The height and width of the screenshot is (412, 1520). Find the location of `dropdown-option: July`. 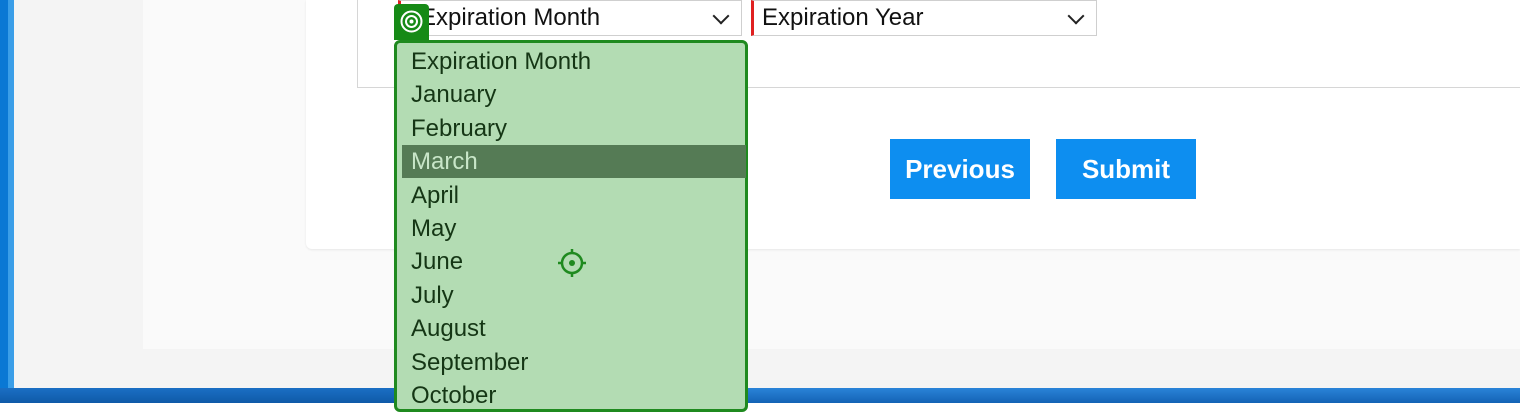

dropdown-option: July is located at coordinates (574, 295).